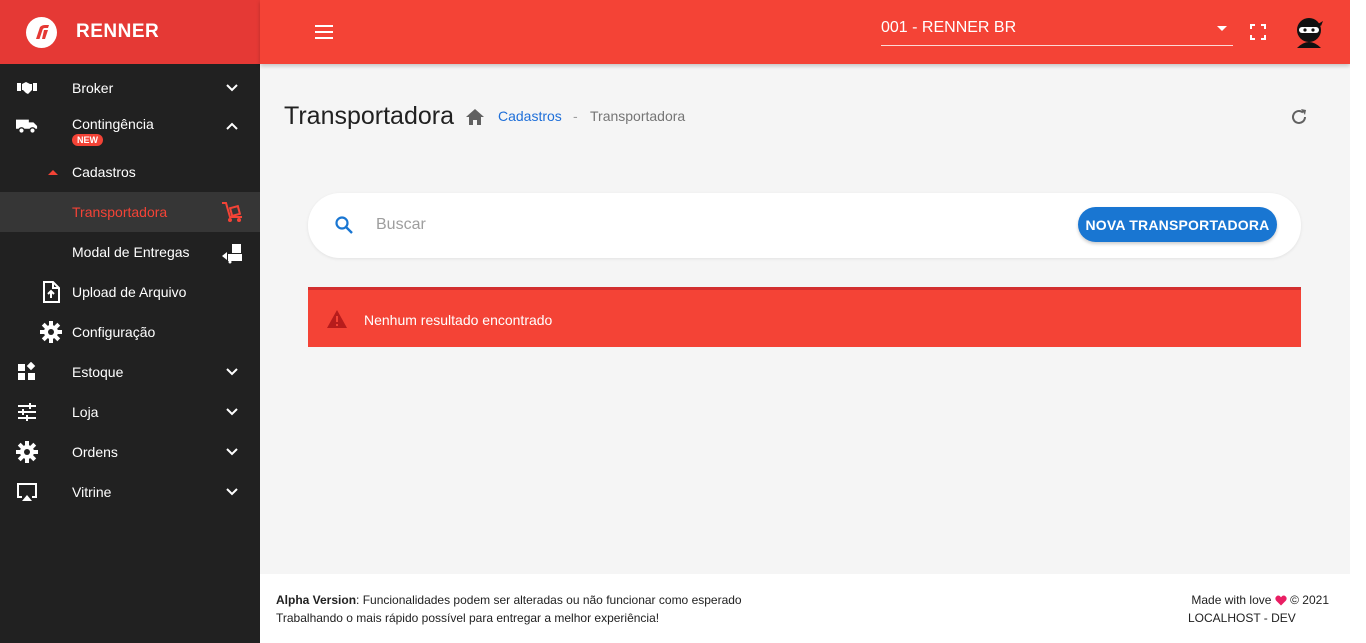 Image resolution: width=1366 pixels, height=643 pixels. What do you see at coordinates (92, 492) in the screenshot?
I see `sidebar-item-label: Vitrine` at bounding box center [92, 492].